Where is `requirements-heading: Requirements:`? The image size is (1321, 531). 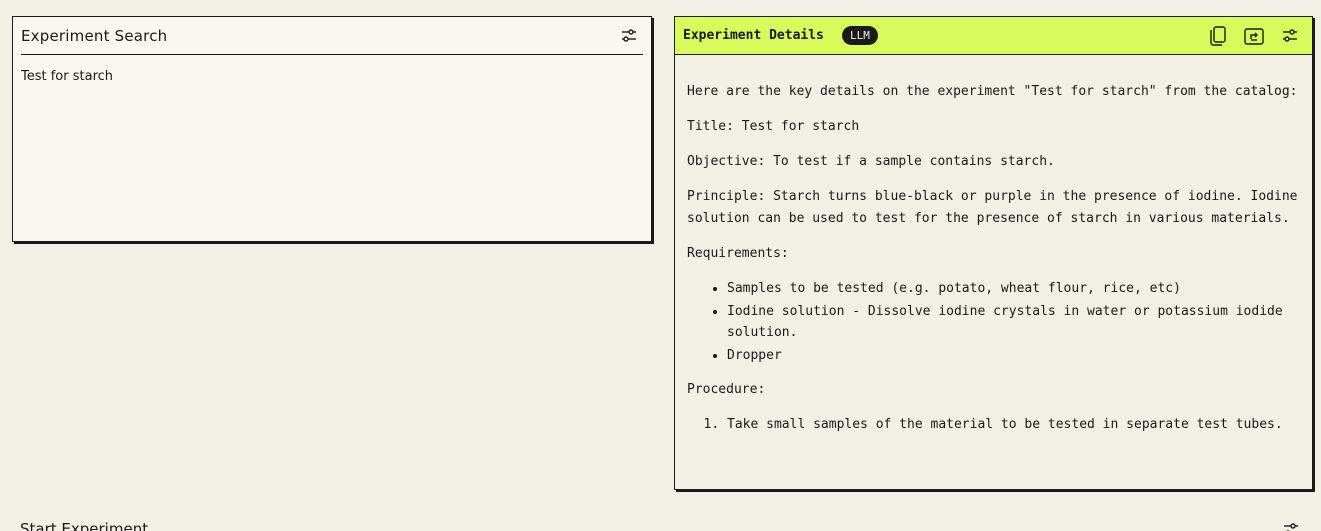
requirements-heading: Requirements: is located at coordinates (738, 253).